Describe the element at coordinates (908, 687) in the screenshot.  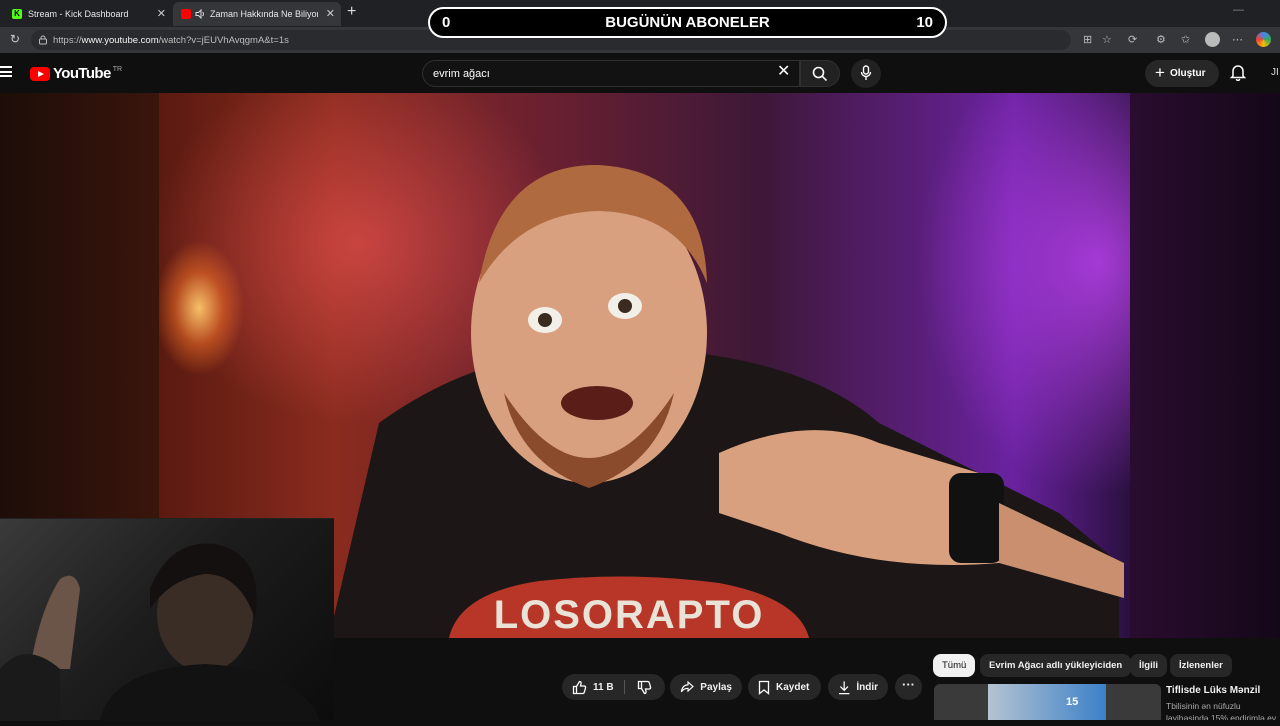
I see `more-actions-button: ···` at that location.